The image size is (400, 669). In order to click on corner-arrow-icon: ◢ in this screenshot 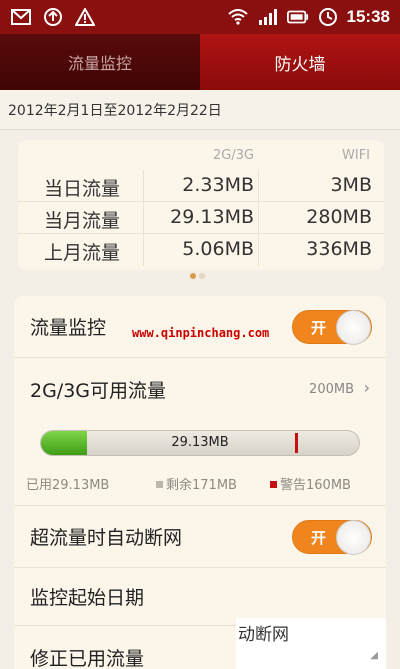, I will do `click(374, 655)`.